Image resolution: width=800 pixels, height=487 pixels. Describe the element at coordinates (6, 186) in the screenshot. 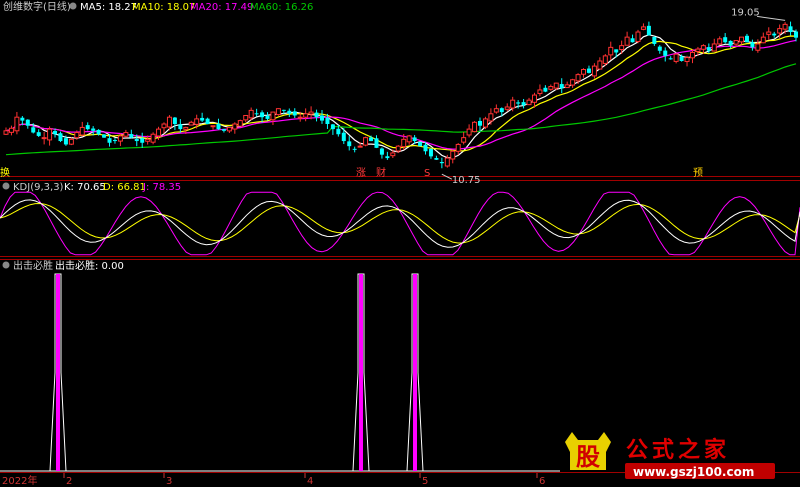

I see `kdj-menu-icon` at that location.